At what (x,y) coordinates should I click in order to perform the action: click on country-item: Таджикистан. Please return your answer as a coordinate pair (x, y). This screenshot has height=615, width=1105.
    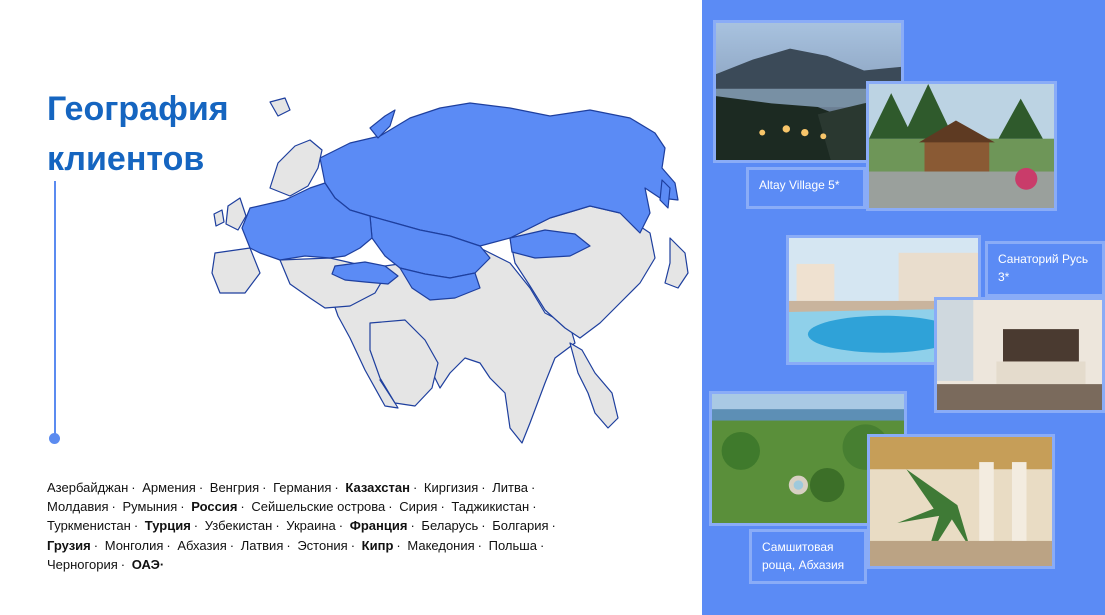
    Looking at the image, I should click on (490, 507).